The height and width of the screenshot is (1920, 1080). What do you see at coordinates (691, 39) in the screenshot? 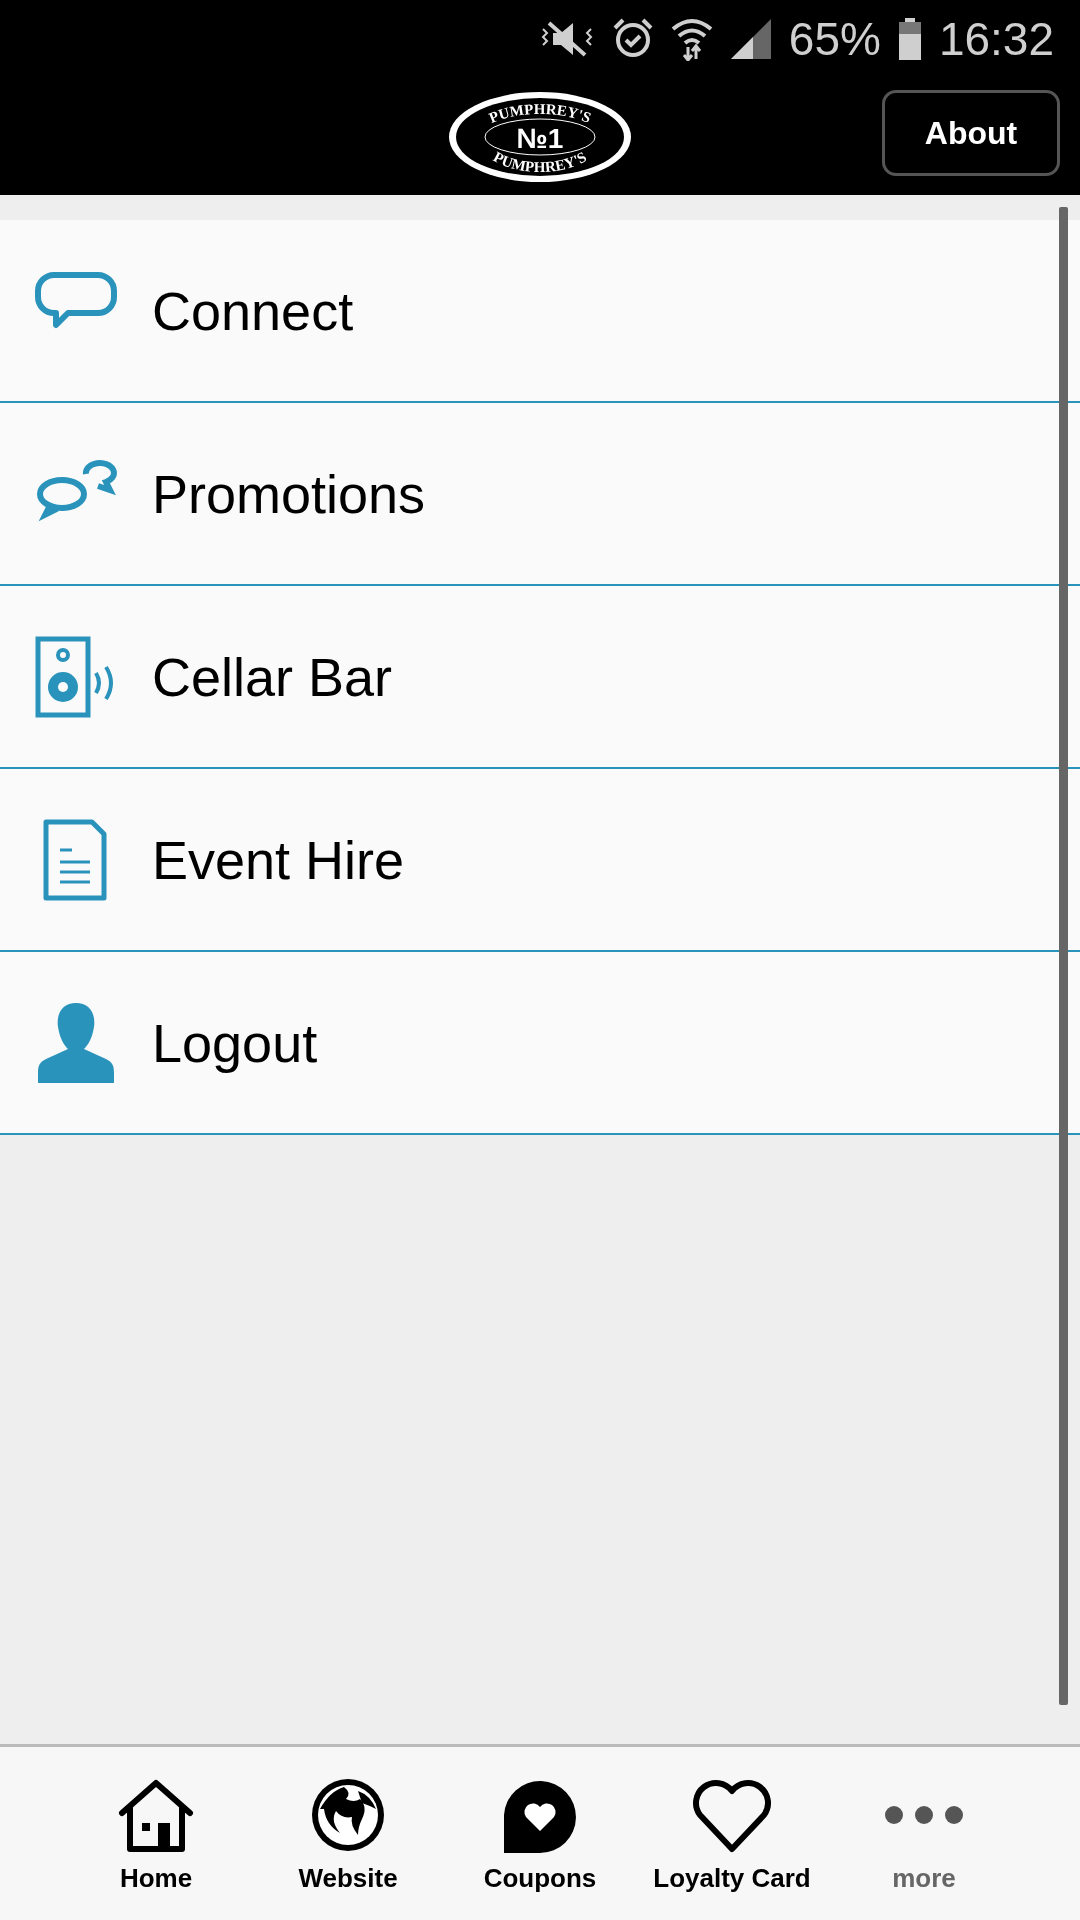
I see `wifi-icon` at bounding box center [691, 39].